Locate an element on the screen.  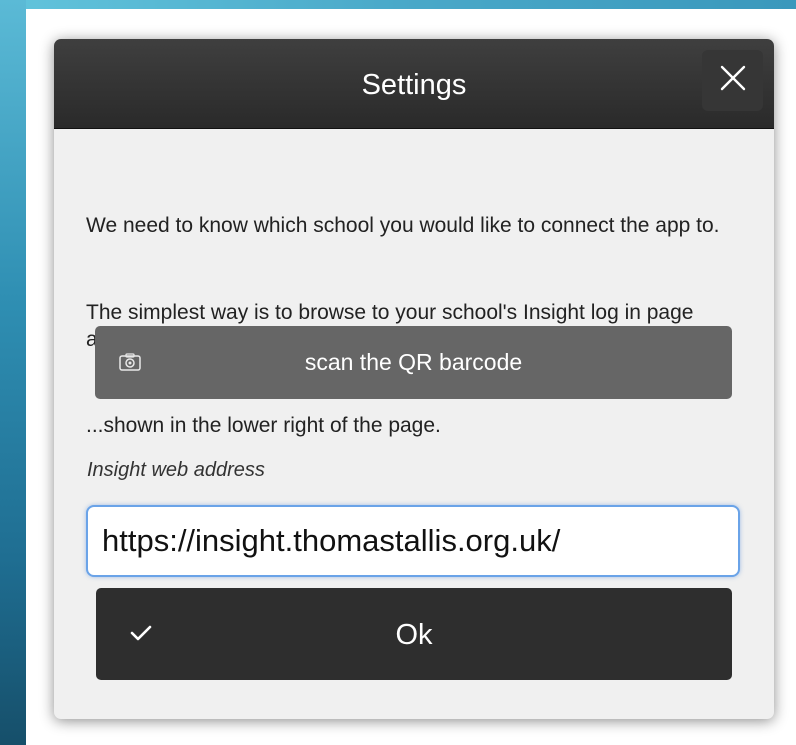
background-top-strip is located at coordinates (398, 4).